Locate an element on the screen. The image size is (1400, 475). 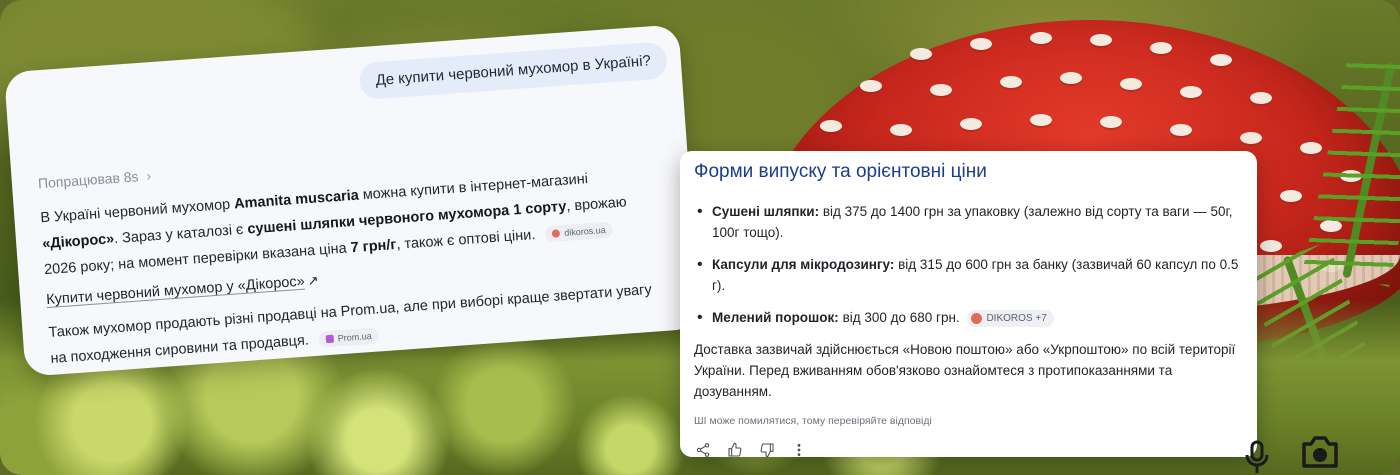
worked-status: Попрацював 8s › is located at coordinates (94, 179).